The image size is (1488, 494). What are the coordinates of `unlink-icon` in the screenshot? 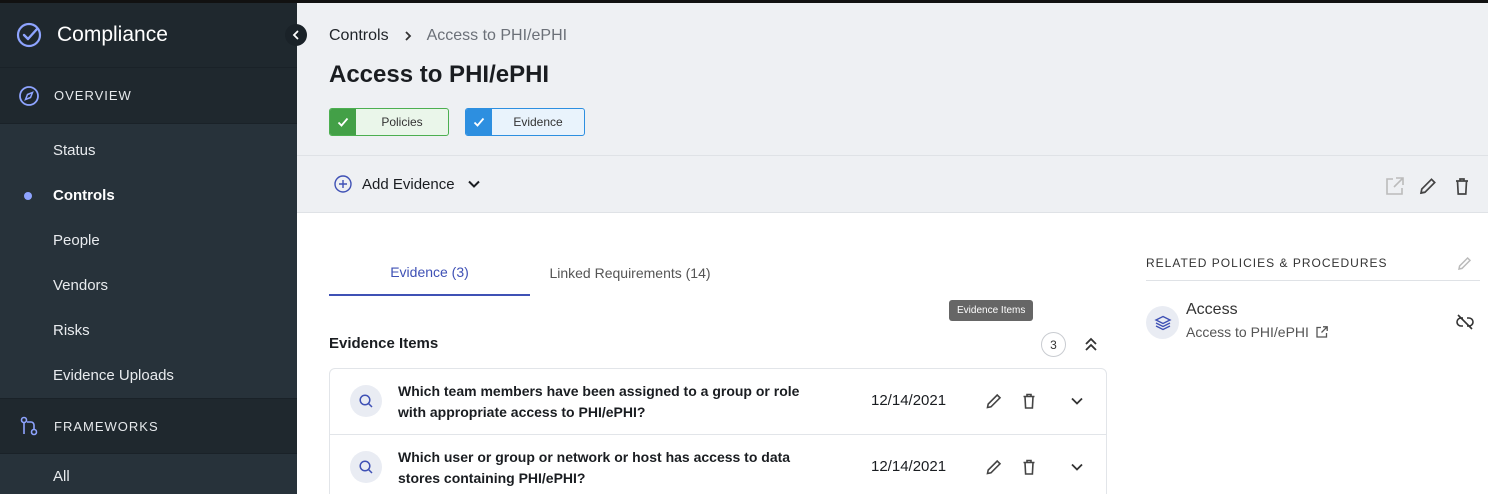 It's located at (1465, 322).